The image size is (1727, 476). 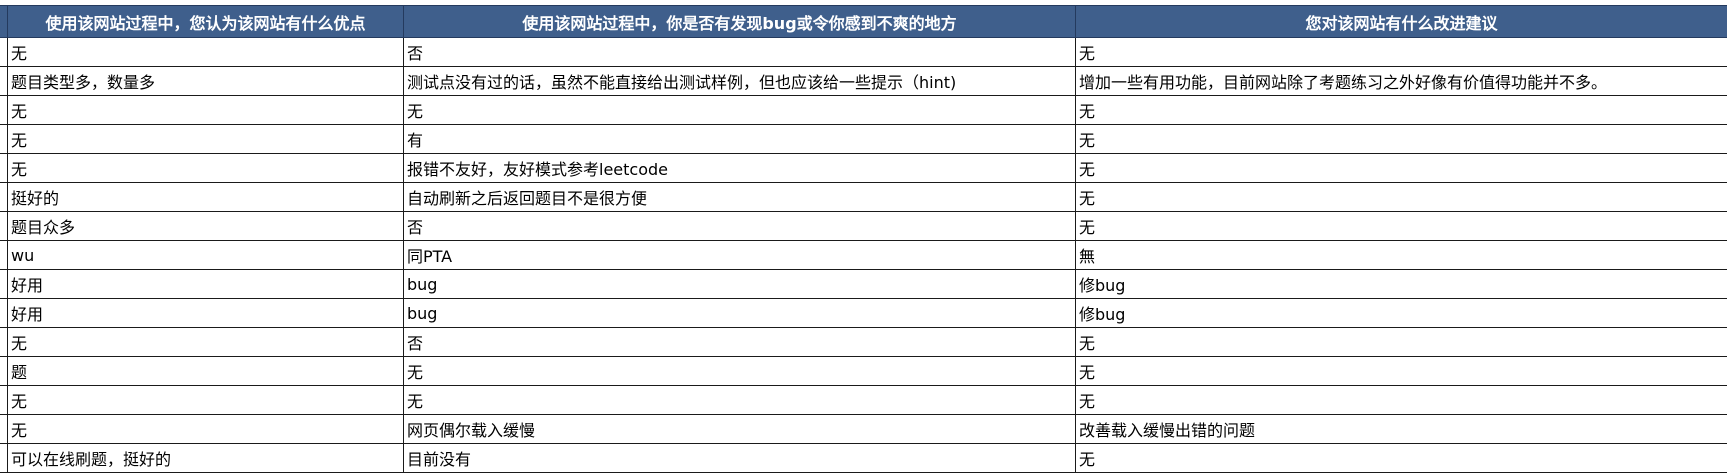 I want to click on cell-advantage: 题, so click(x=205, y=371).